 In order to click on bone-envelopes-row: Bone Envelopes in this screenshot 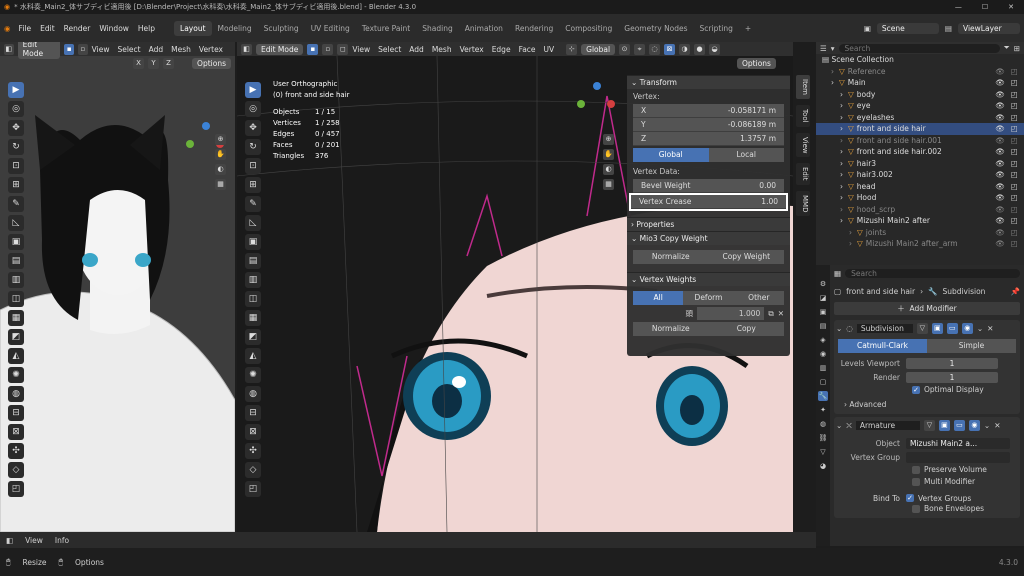, I will do `click(927, 510)`.